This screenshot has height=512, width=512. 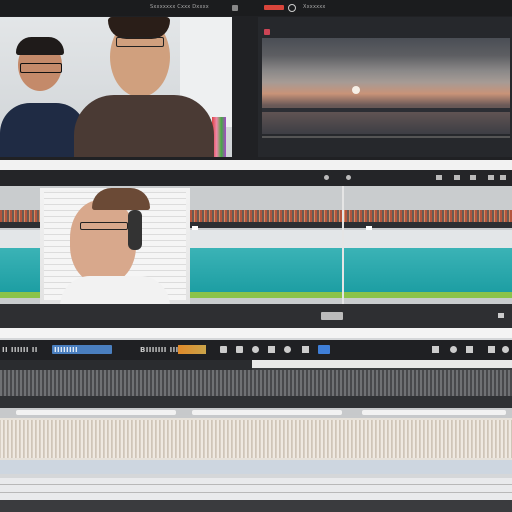 What do you see at coordinates (192, 349) in the screenshot?
I see `audio-meter-icon` at bounding box center [192, 349].